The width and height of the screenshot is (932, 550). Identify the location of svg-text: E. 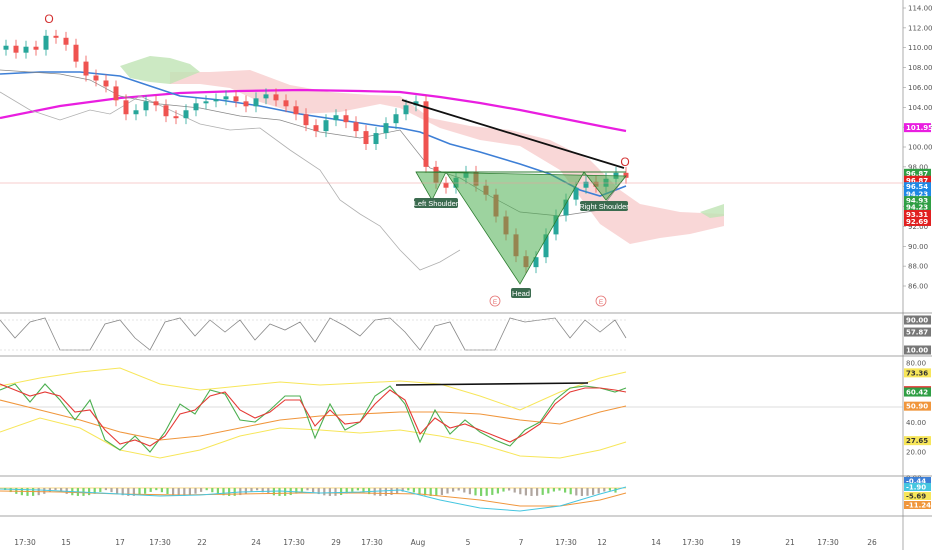
(495, 302).